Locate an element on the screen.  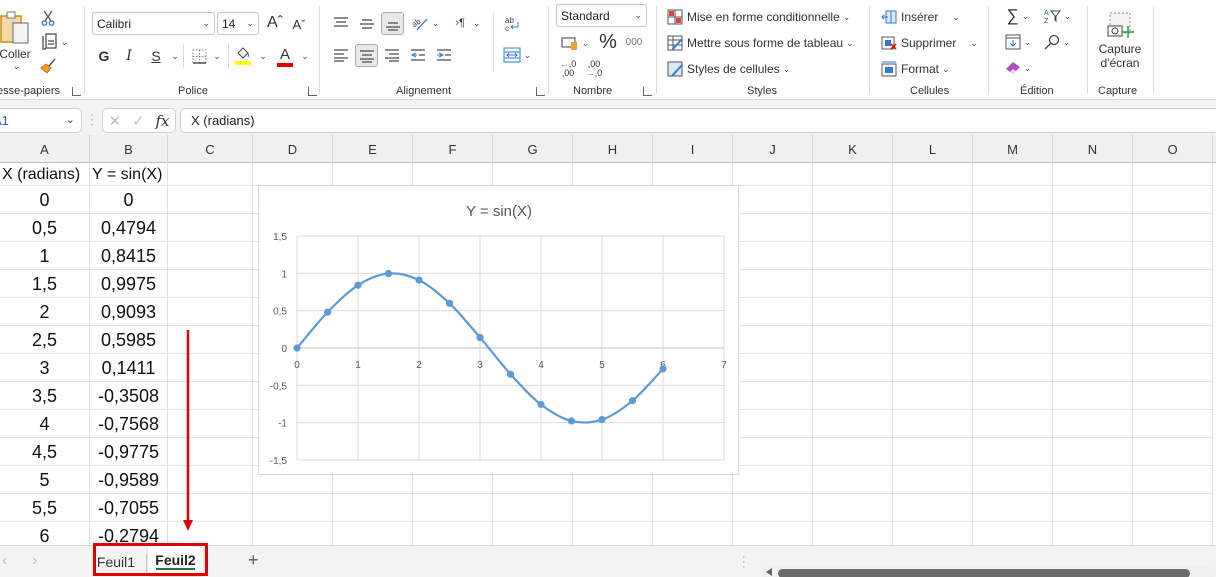
fill-color-chevron-icon: ⌄ is located at coordinates (263, 56).